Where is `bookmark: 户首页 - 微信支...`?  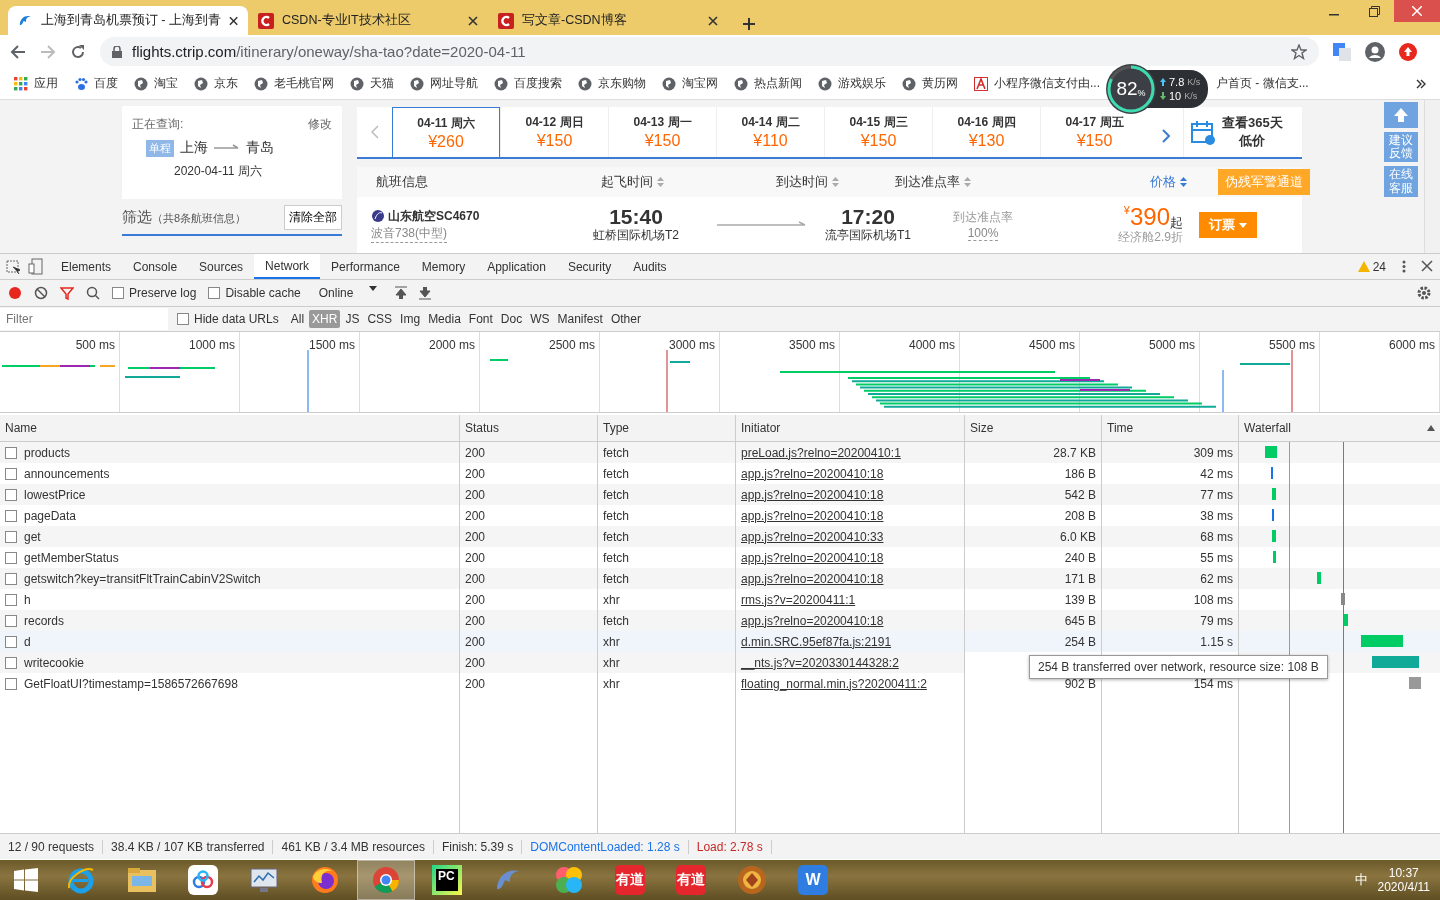 bookmark: 户首页 - 微信支... is located at coordinates (1262, 83).